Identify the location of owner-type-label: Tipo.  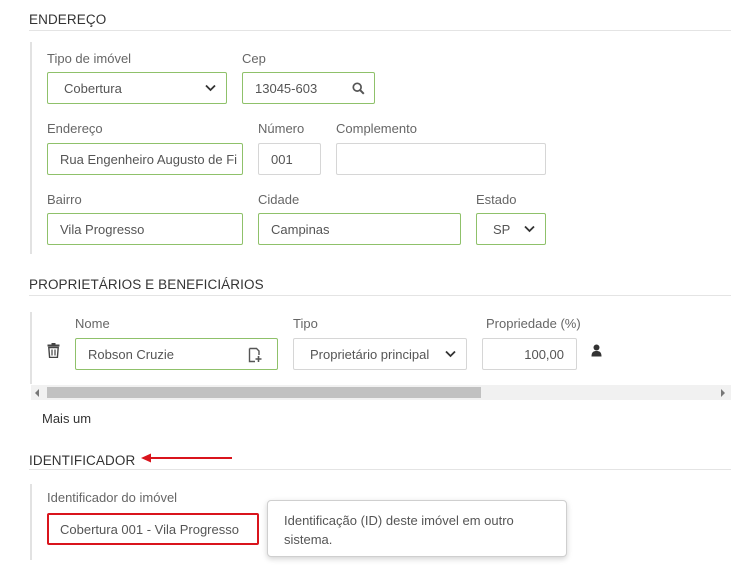
(305, 323).